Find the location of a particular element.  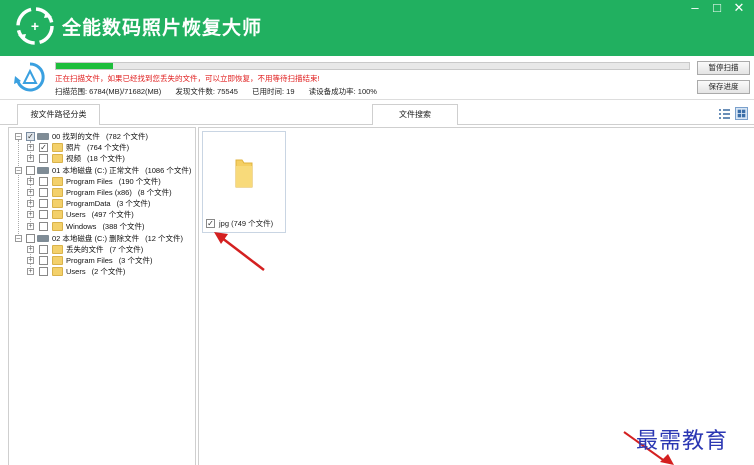

file-type-card-jpg: ✓ jpg (749 个文件) is located at coordinates (244, 182).